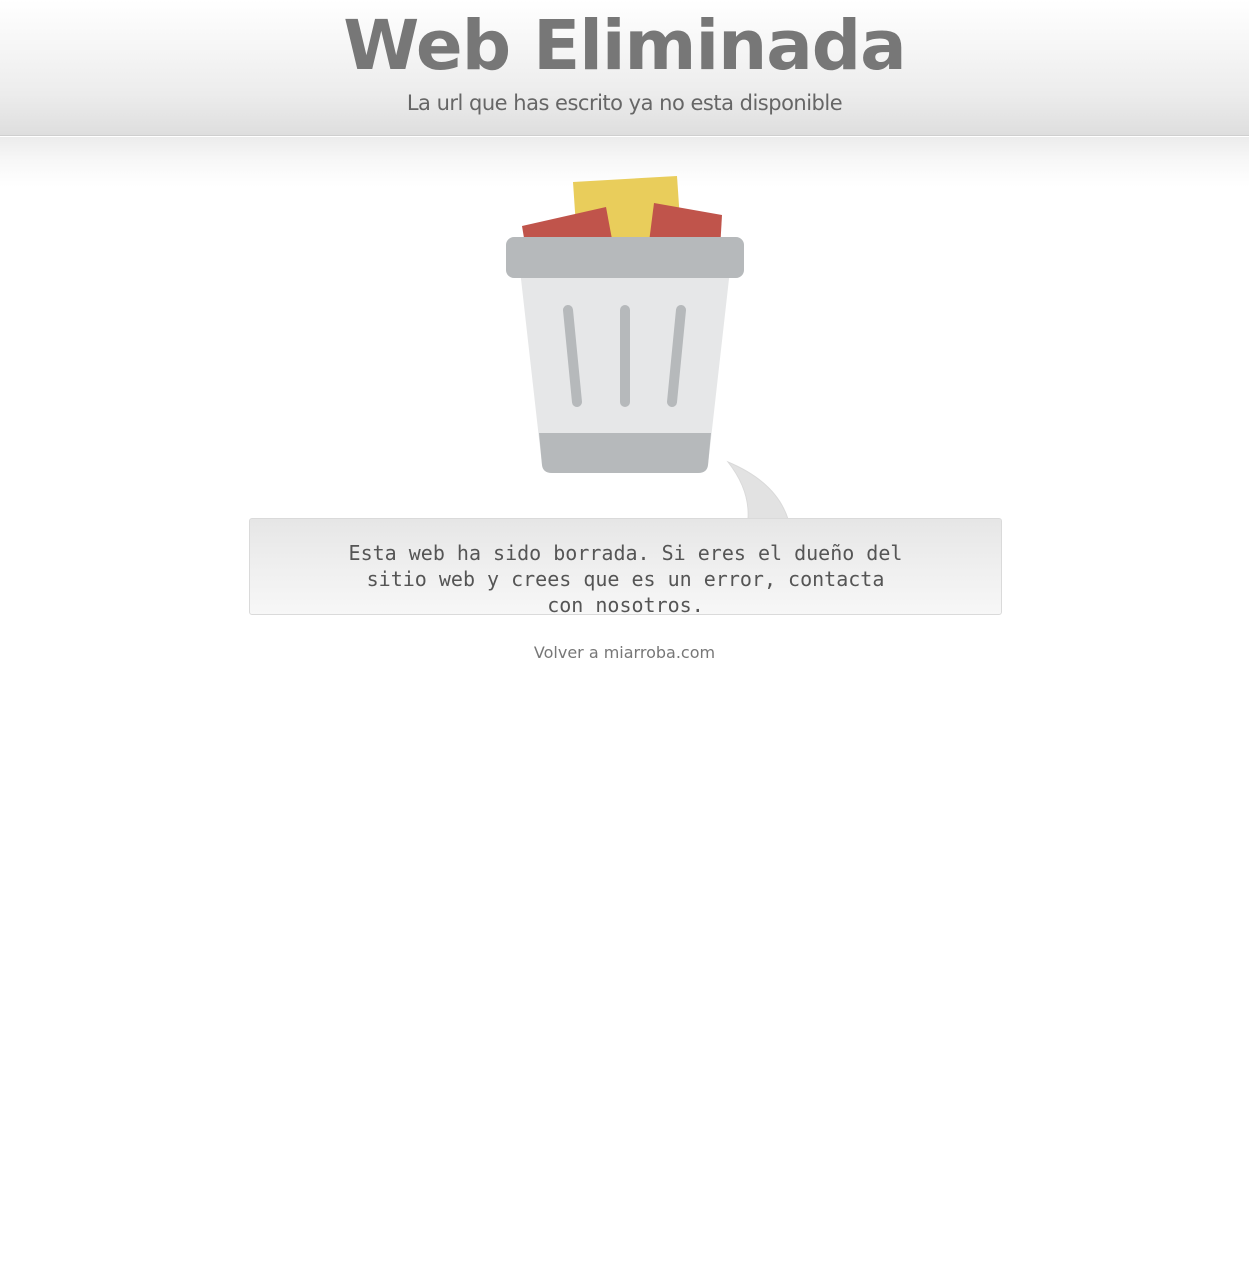 This screenshot has width=1249, height=1277. What do you see at coordinates (625, 453) in the screenshot?
I see `bin-bottom-band` at bounding box center [625, 453].